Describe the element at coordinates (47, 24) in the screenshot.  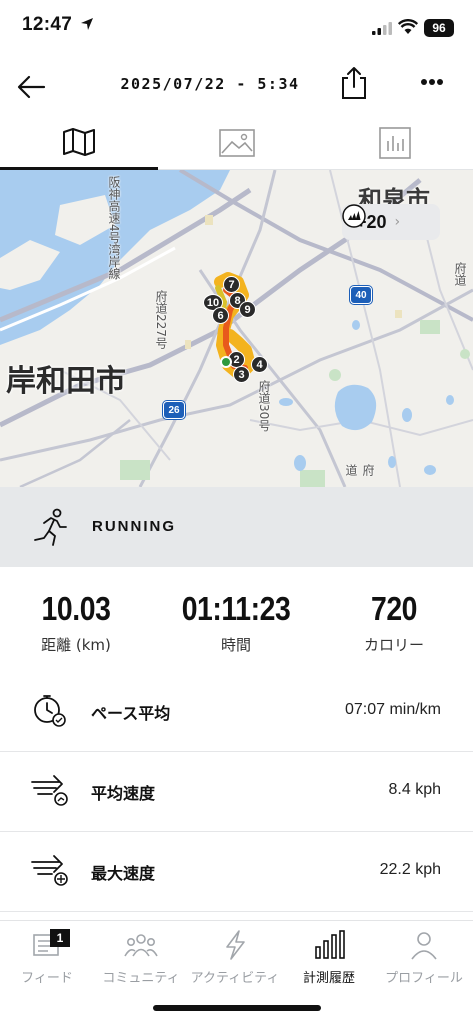
I see `status-time: 12:47` at that location.